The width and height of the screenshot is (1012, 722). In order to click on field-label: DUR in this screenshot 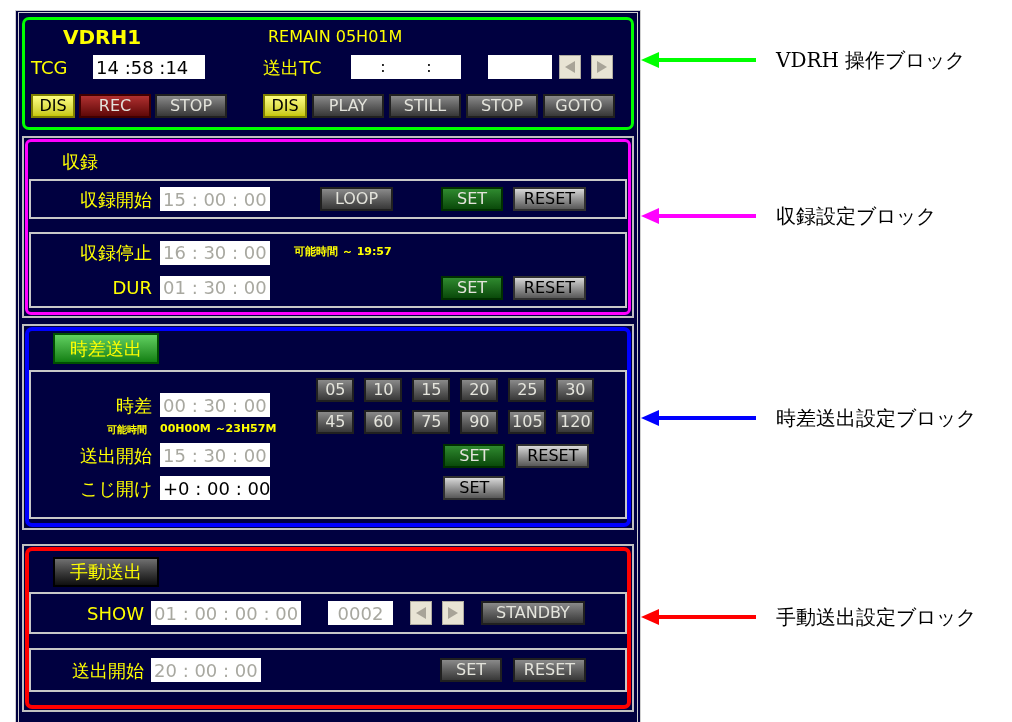, I will do `click(131, 288)`.